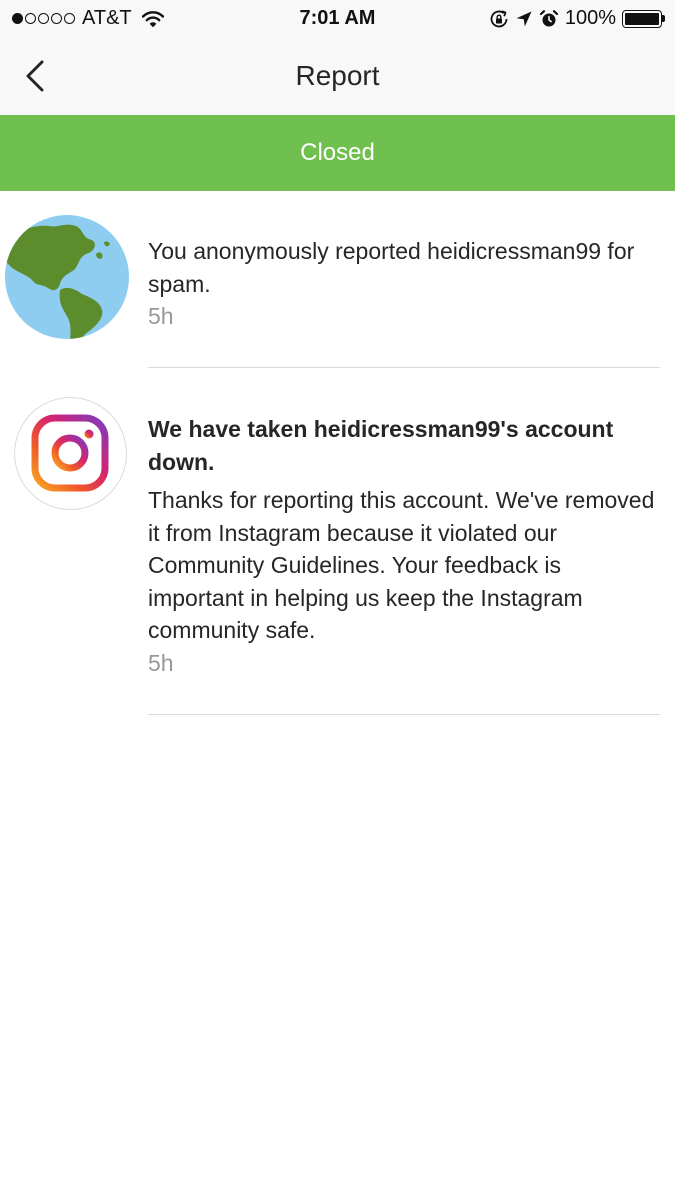 The image size is (675, 1200). What do you see at coordinates (337, 153) in the screenshot?
I see `status-banner: Closed` at bounding box center [337, 153].